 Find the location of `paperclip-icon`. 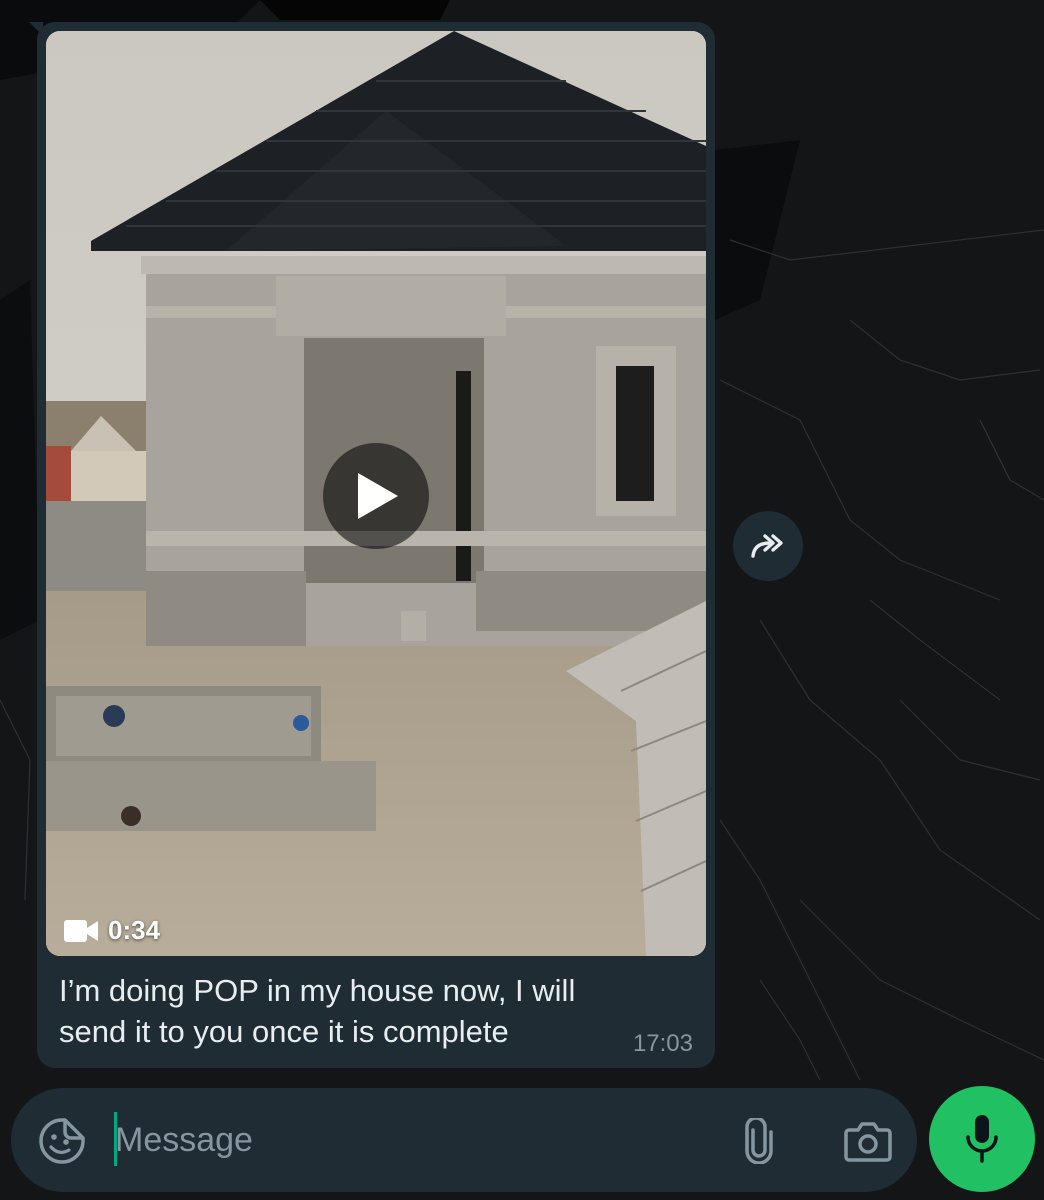

paperclip-icon is located at coordinates (759, 1140).